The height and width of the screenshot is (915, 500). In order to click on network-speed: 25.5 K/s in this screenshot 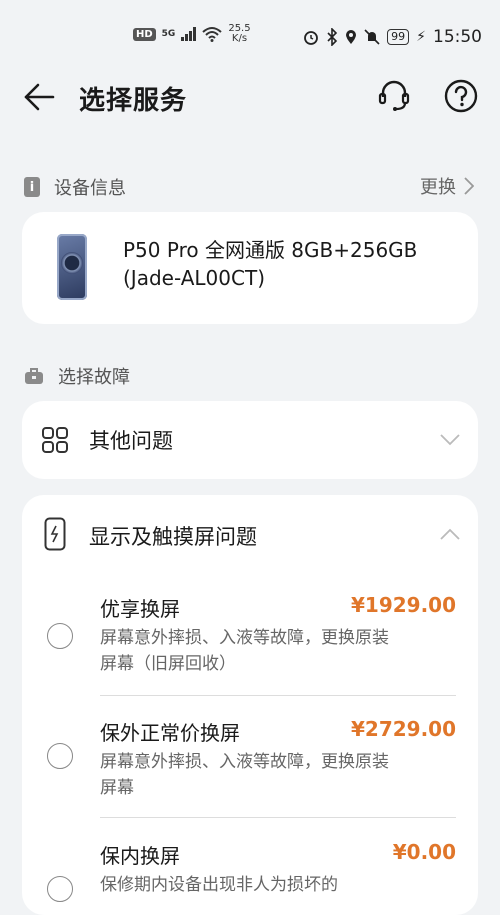, I will do `click(239, 34)`.